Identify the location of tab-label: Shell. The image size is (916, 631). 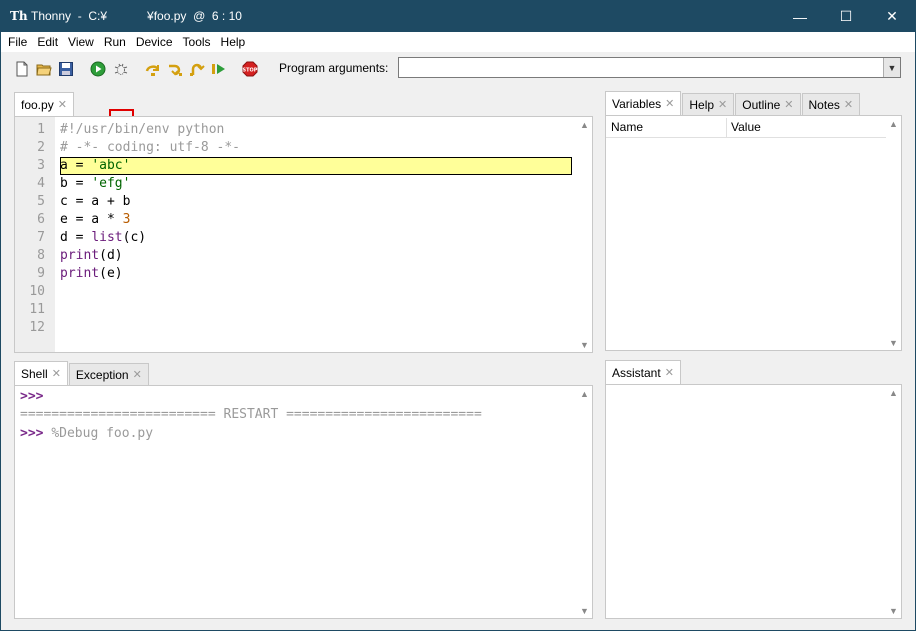
(34, 373).